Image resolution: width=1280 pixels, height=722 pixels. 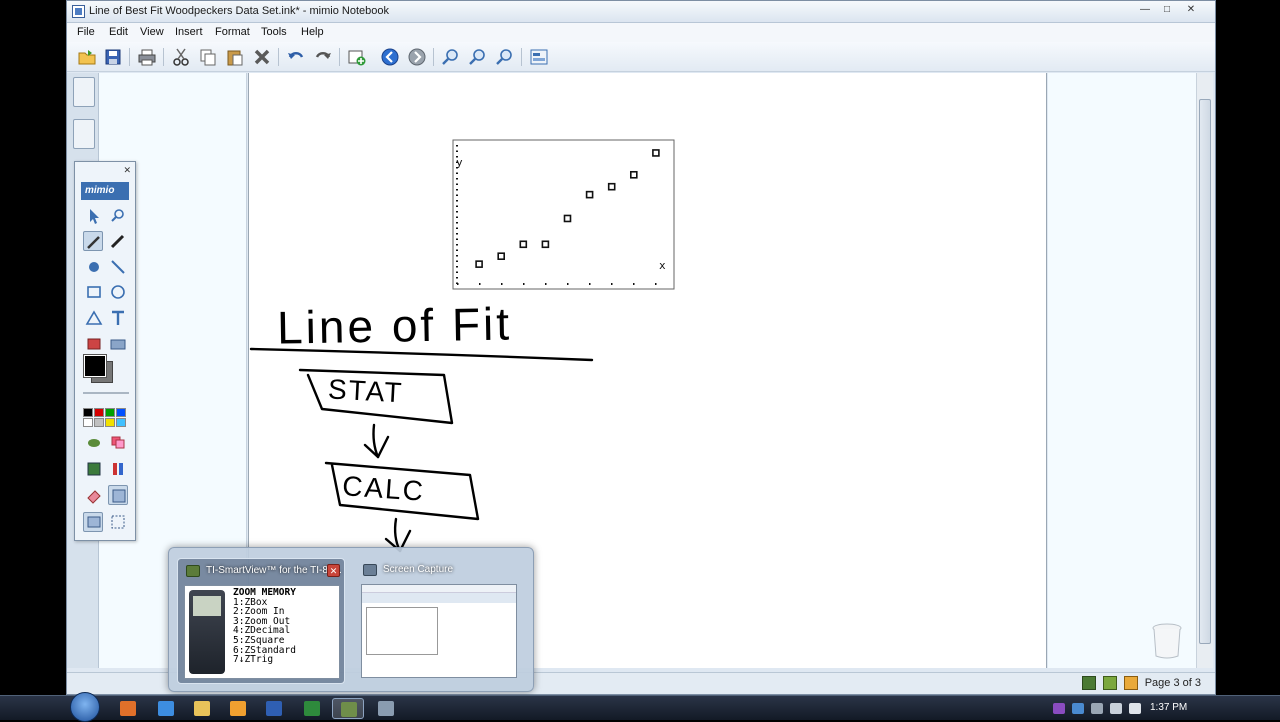 What do you see at coordinates (118, 344) in the screenshot?
I see `camera-tool-icon` at bounding box center [118, 344].